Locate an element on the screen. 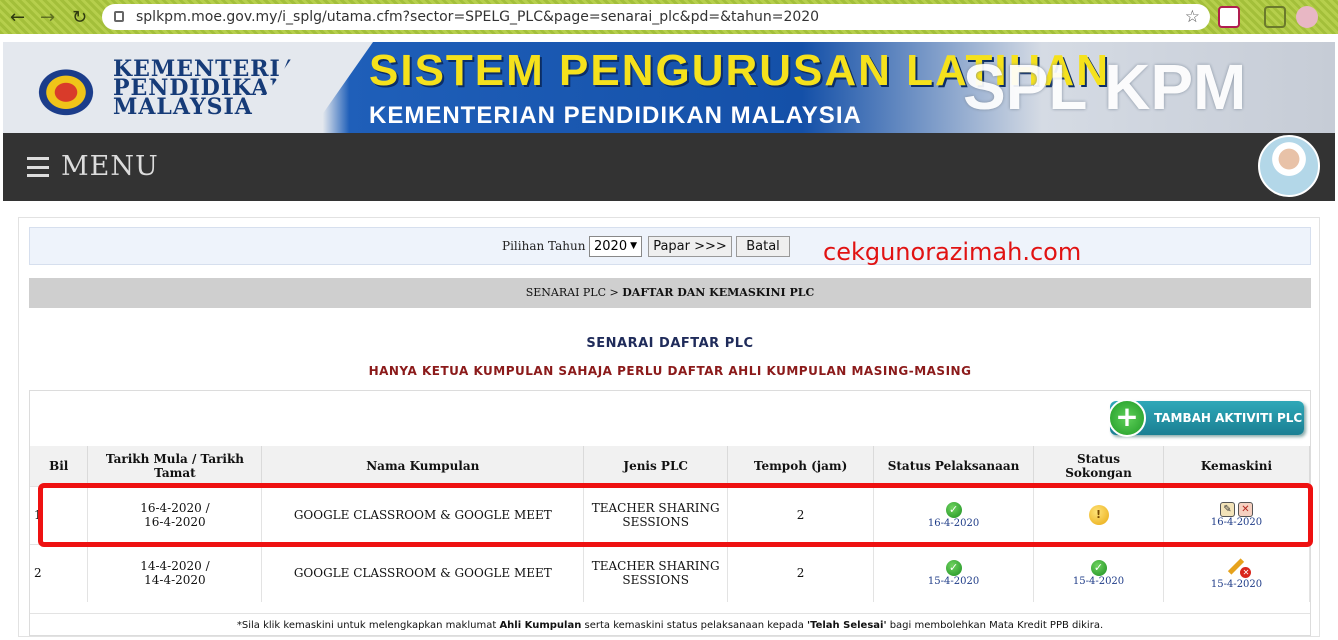 The width and height of the screenshot is (1338, 640). menu-bar: MENU is located at coordinates (669, 167).